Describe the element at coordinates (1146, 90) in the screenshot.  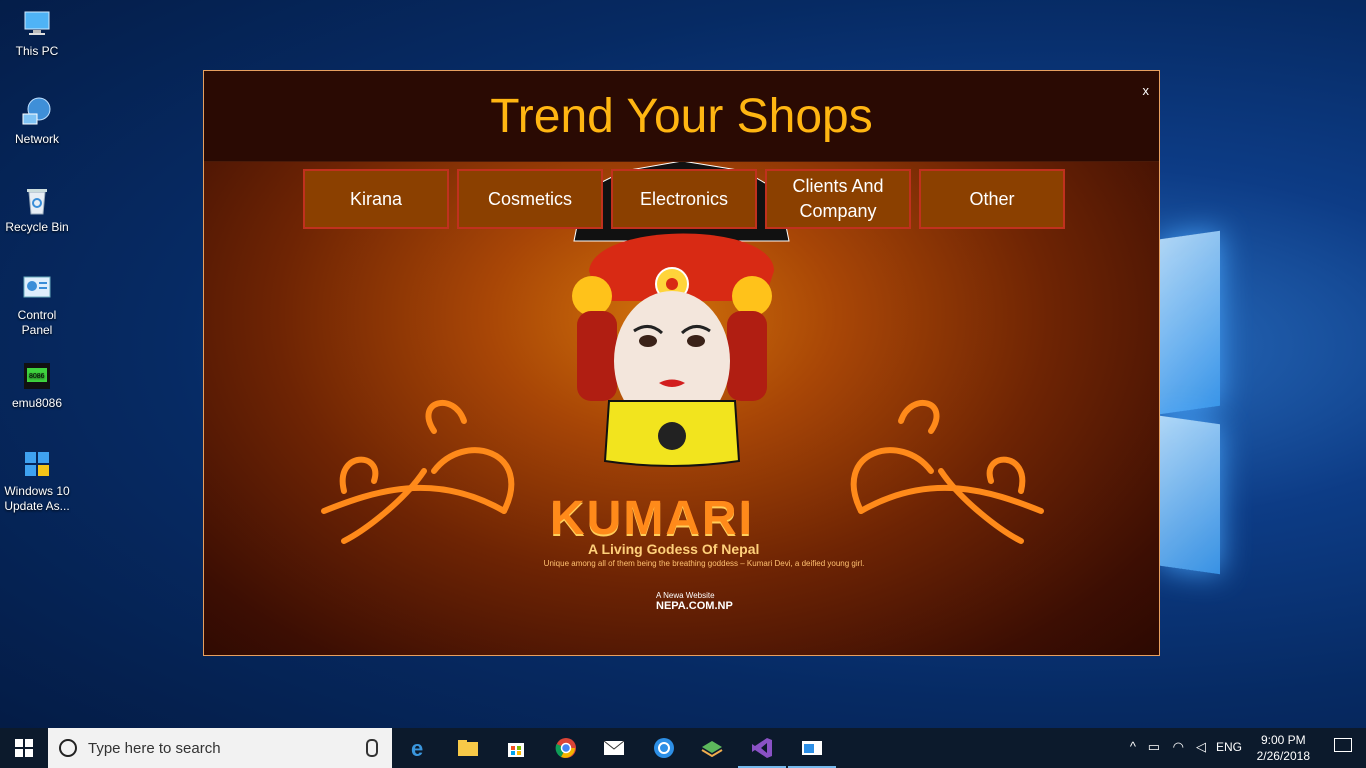
I see `close-button: x` at that location.